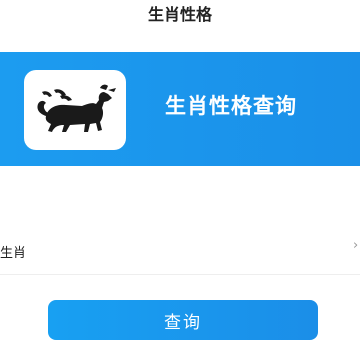 The image size is (360, 360). What do you see at coordinates (179, 14) in the screenshot?
I see `page-title: 生肖性格` at bounding box center [179, 14].